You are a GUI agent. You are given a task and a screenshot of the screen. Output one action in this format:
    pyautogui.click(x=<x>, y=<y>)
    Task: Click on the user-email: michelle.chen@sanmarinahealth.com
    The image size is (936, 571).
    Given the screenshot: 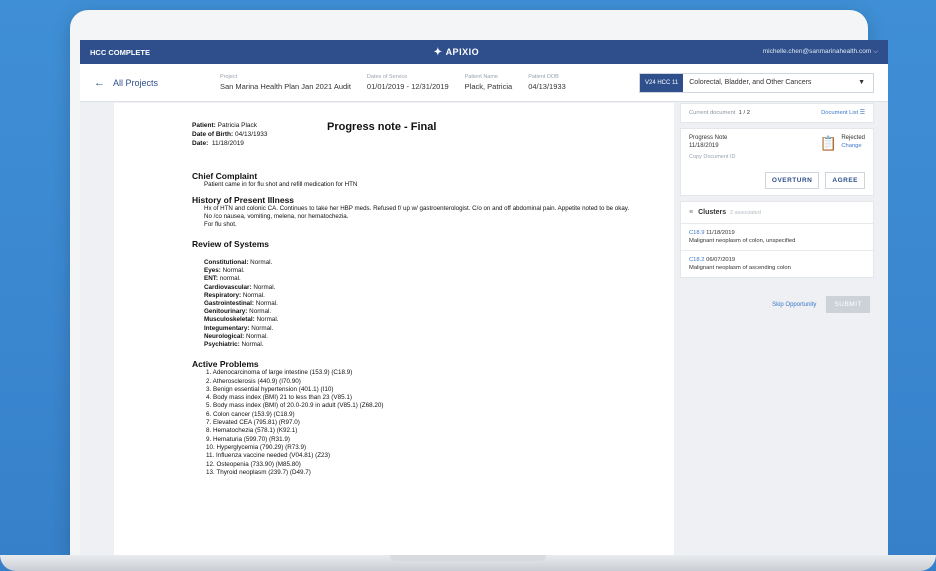 What is the action you would take?
    pyautogui.click(x=817, y=51)
    